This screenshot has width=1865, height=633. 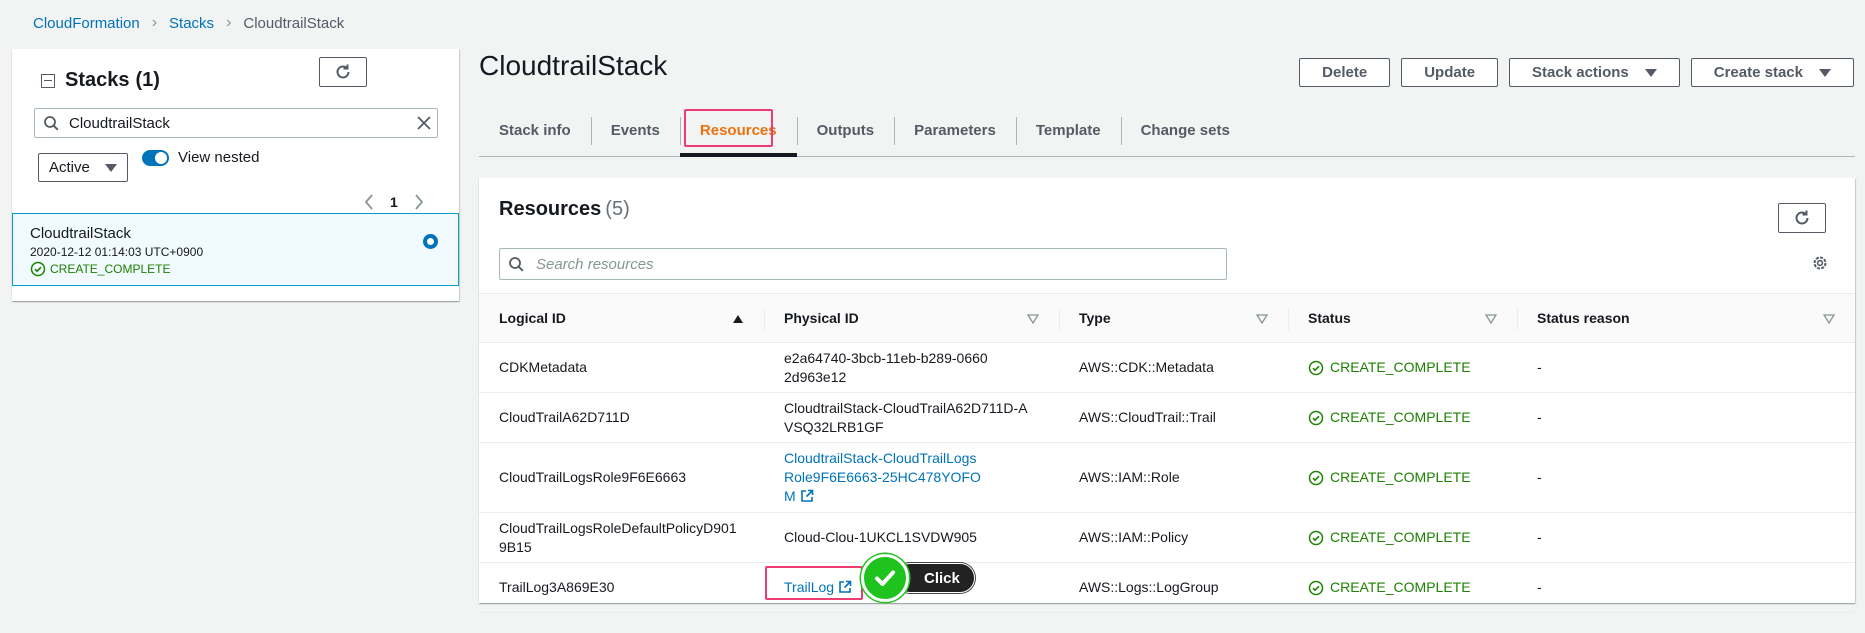 What do you see at coordinates (1173, 318) in the screenshot?
I see `col-type: Type` at bounding box center [1173, 318].